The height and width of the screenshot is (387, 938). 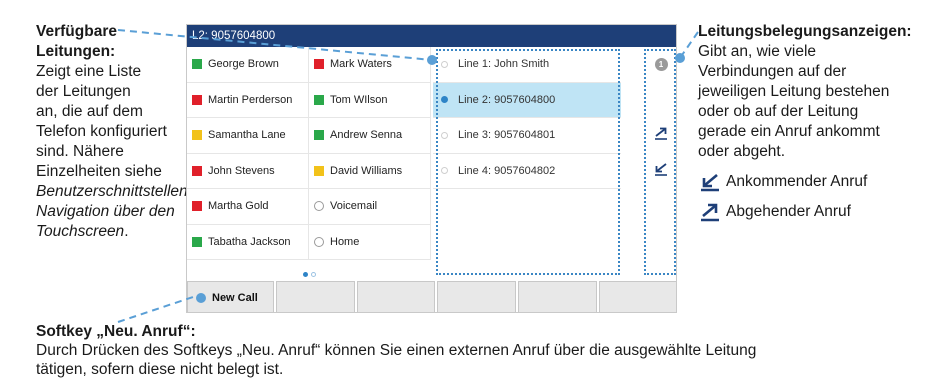 I want to click on line-indicators-leader-dot, so click(x=680, y=58).